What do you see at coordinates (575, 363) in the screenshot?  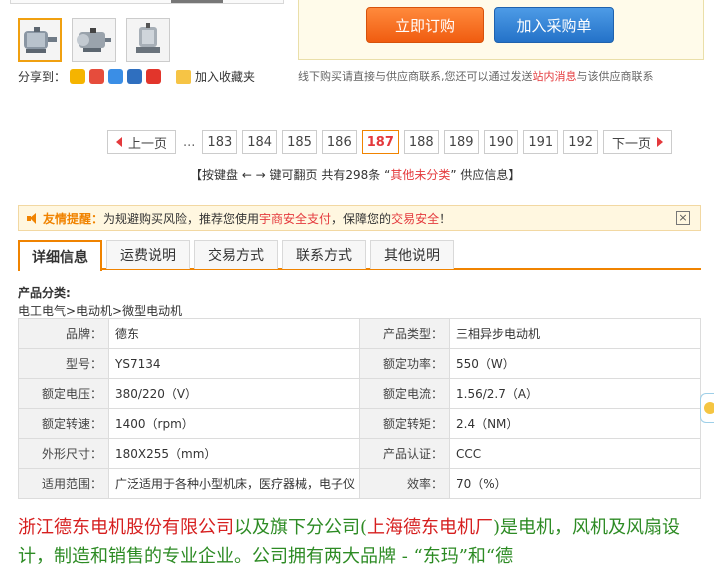 I see `spec-value: 550（W）` at bounding box center [575, 363].